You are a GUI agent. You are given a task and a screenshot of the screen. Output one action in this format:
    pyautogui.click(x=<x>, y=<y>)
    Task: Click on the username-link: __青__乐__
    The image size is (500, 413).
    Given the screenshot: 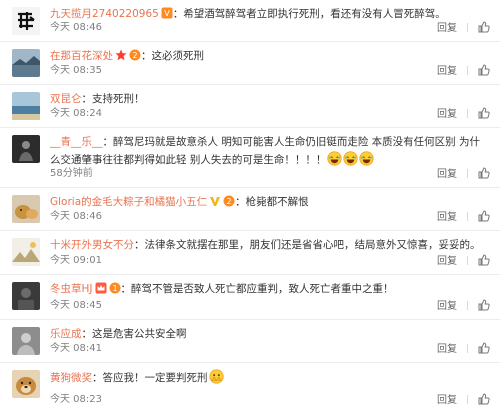 What is the action you would take?
    pyautogui.click(x=76, y=142)
    